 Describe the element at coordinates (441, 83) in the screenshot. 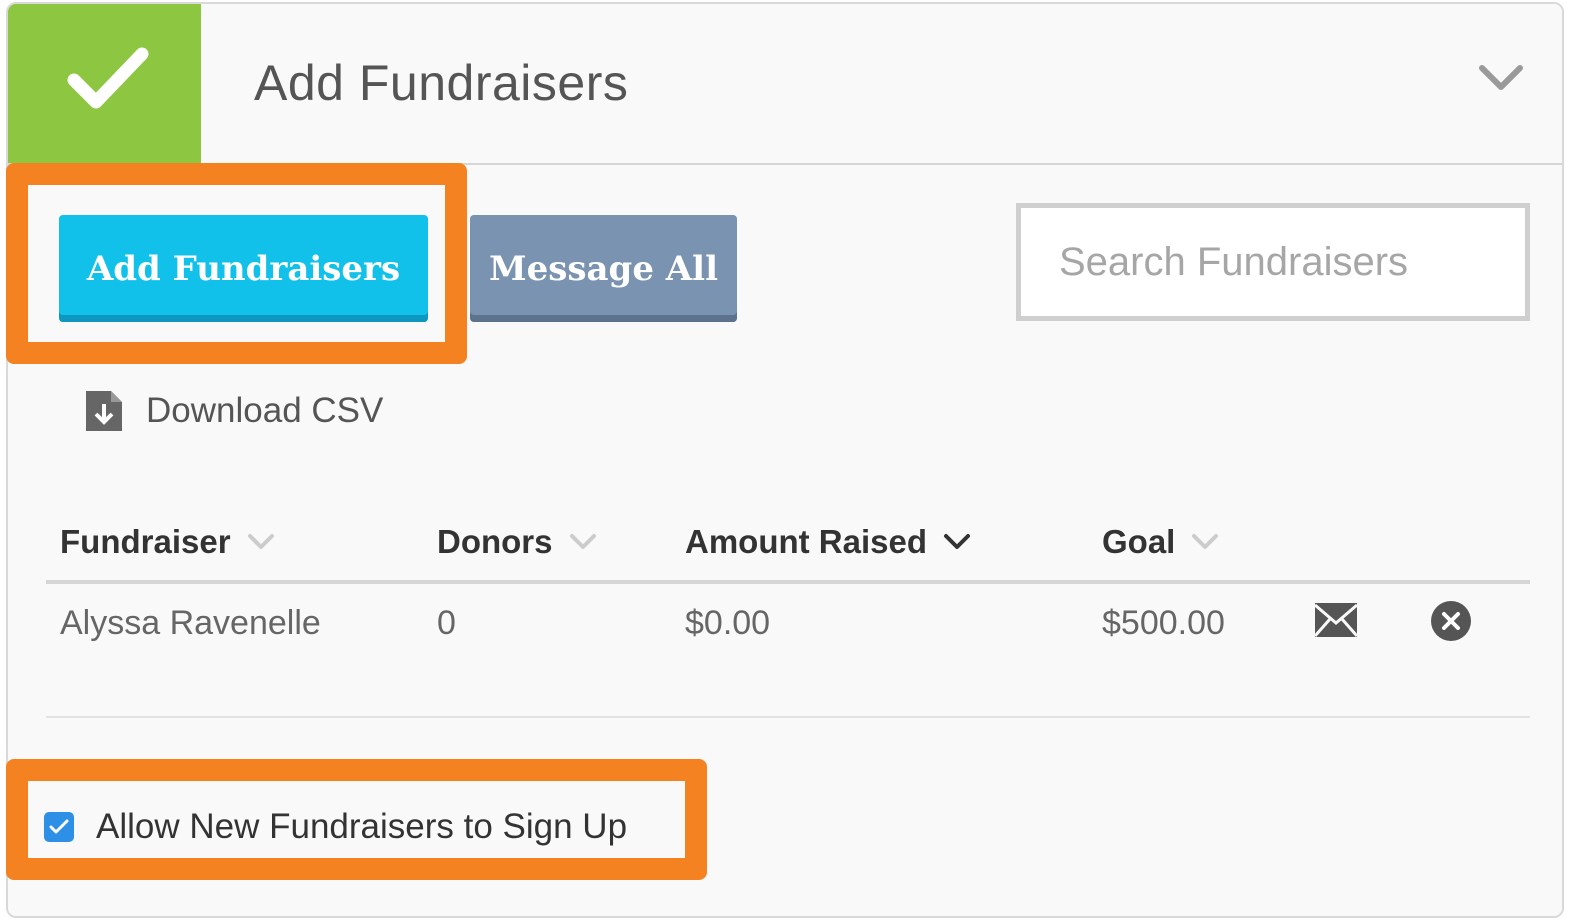

I see `panel-title: Add Fundraisers` at that location.